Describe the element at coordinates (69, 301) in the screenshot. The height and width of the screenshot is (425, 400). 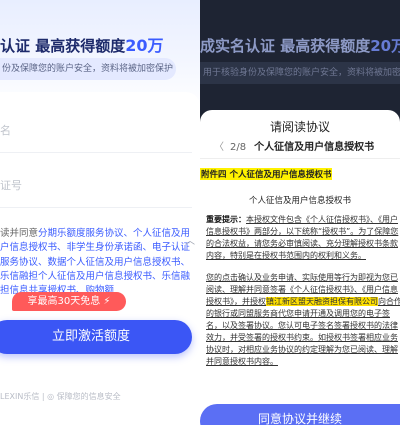
I see `promo-badge: 享最高30天免息 ⚡` at that location.